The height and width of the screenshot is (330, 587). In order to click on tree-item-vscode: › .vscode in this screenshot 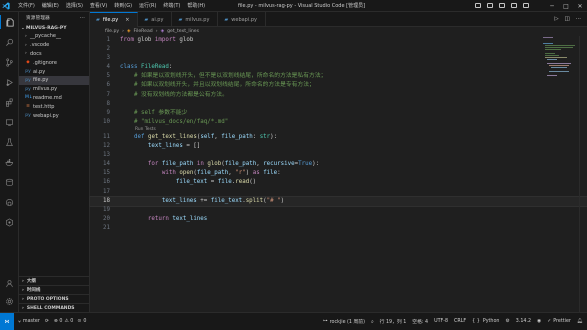, I will do `click(54, 45)`.